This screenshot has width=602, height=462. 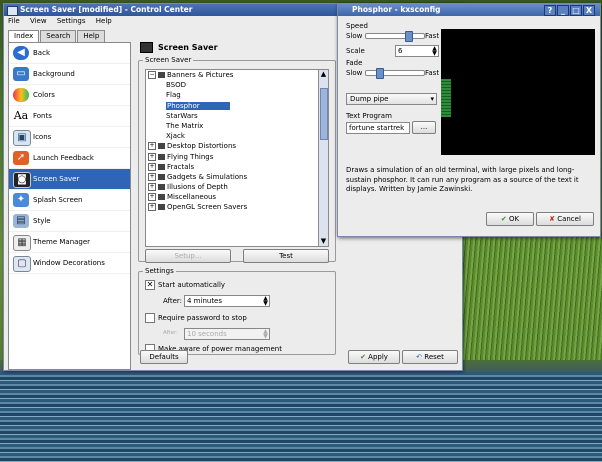 What do you see at coordinates (518, 92) in the screenshot?
I see `screensaver-preview` at bounding box center [518, 92].